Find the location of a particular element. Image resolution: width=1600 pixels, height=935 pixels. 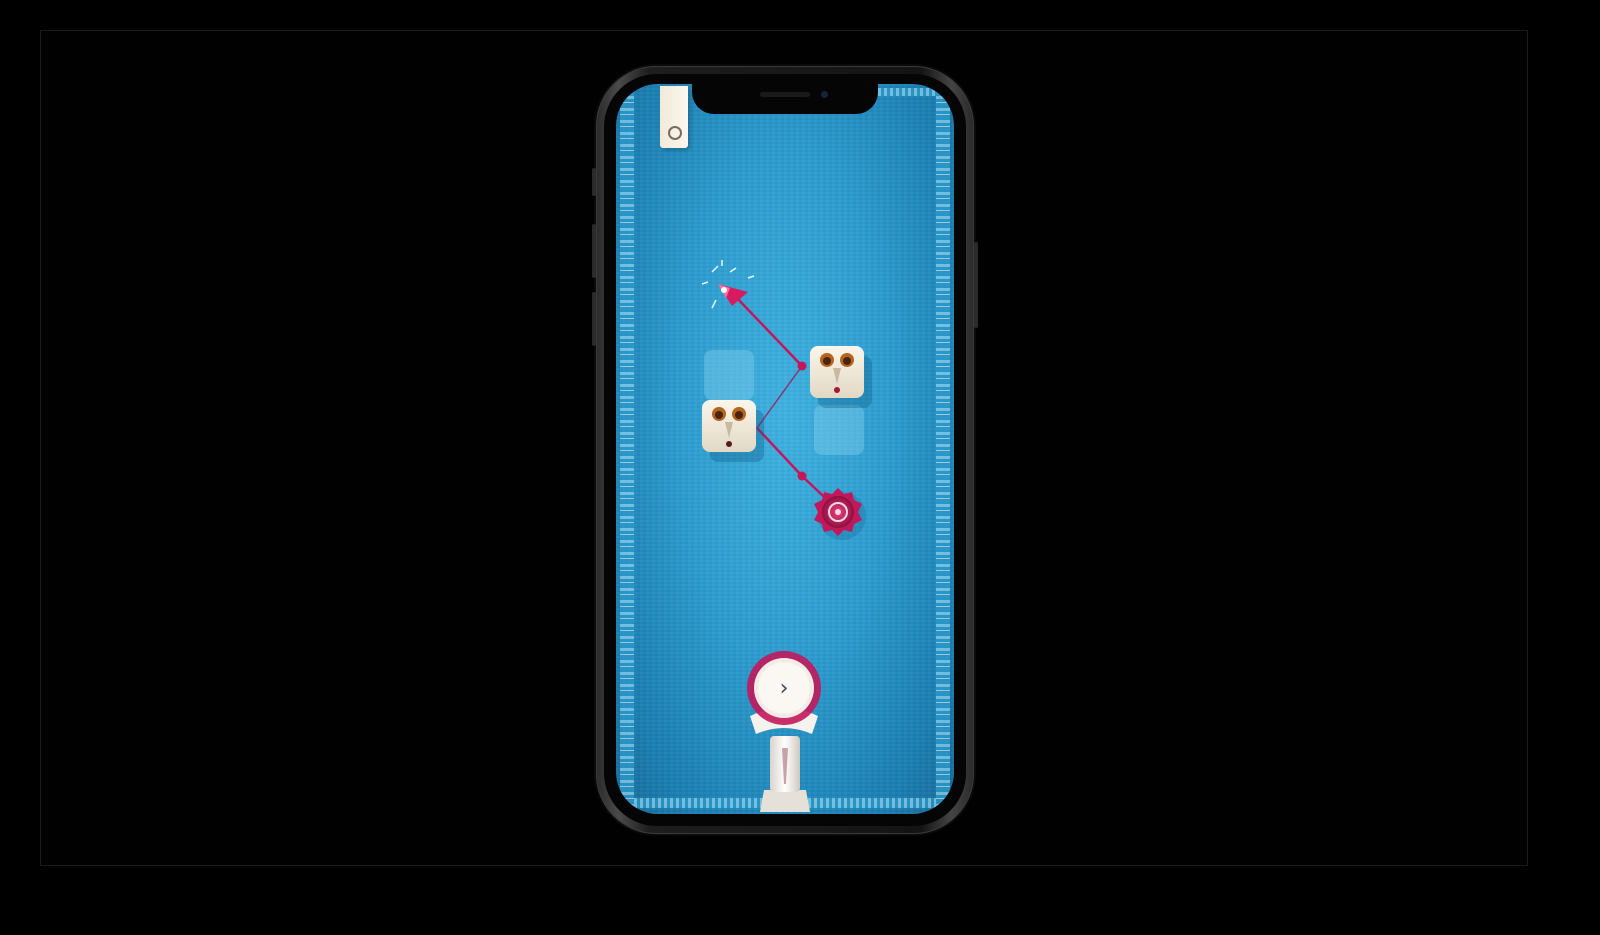

pause-button is located at coordinates (674, 117).